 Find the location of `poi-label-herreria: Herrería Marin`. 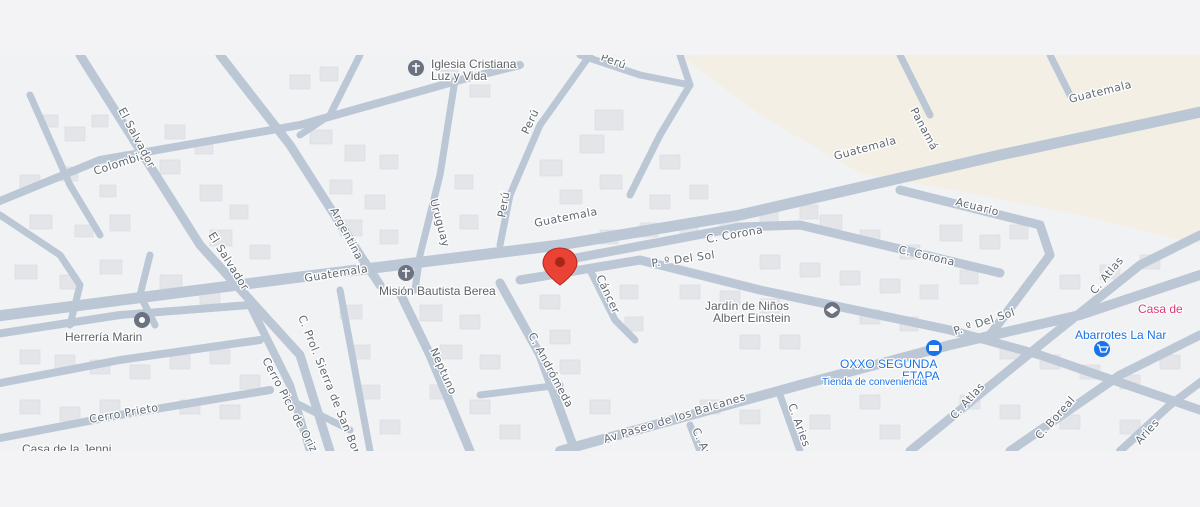

poi-label-herreria: Herrería Marin is located at coordinates (103, 337).